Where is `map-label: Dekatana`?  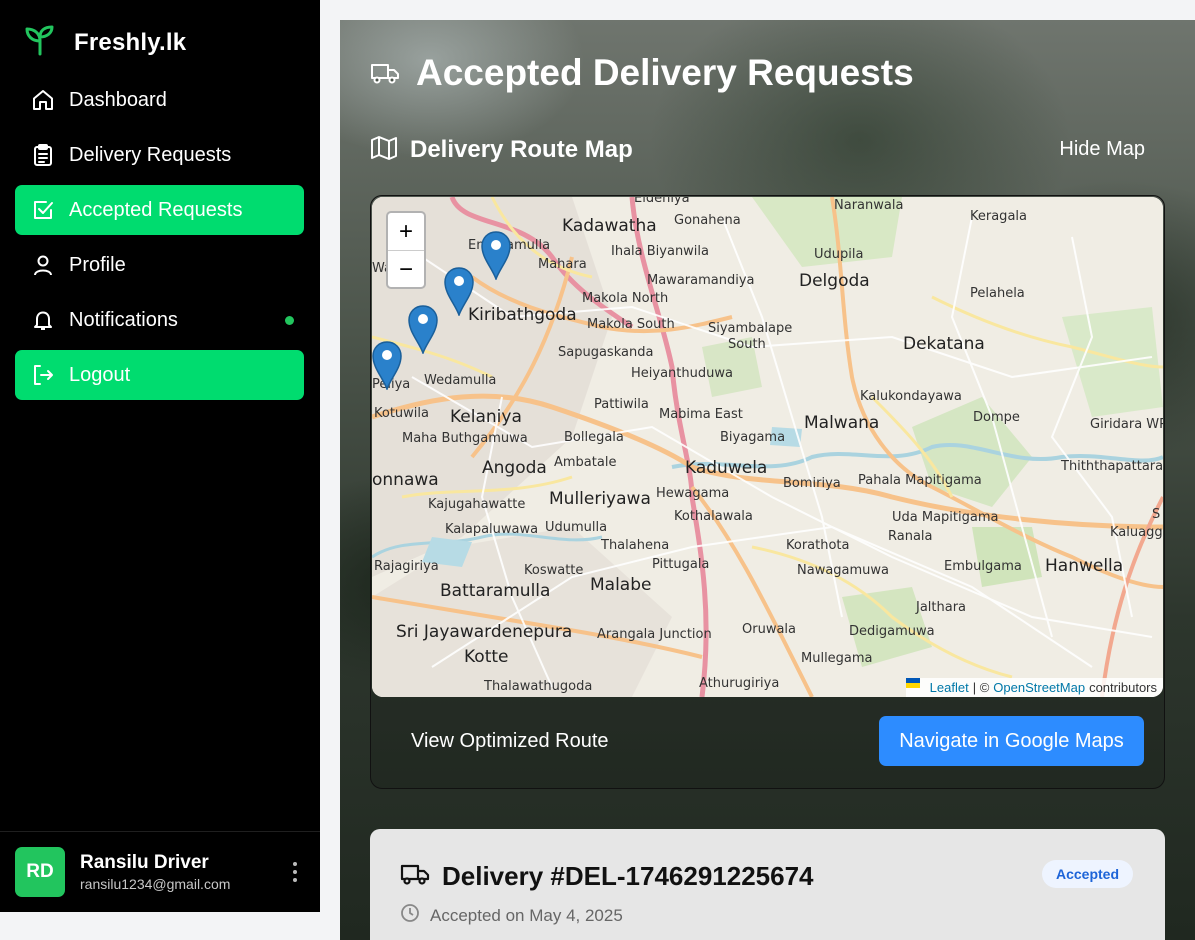 map-label: Dekatana is located at coordinates (944, 344).